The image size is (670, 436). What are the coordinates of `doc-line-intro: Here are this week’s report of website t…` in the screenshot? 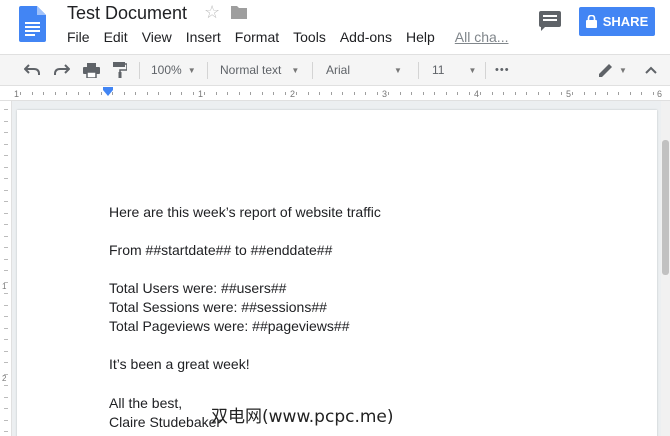 It's located at (245, 212).